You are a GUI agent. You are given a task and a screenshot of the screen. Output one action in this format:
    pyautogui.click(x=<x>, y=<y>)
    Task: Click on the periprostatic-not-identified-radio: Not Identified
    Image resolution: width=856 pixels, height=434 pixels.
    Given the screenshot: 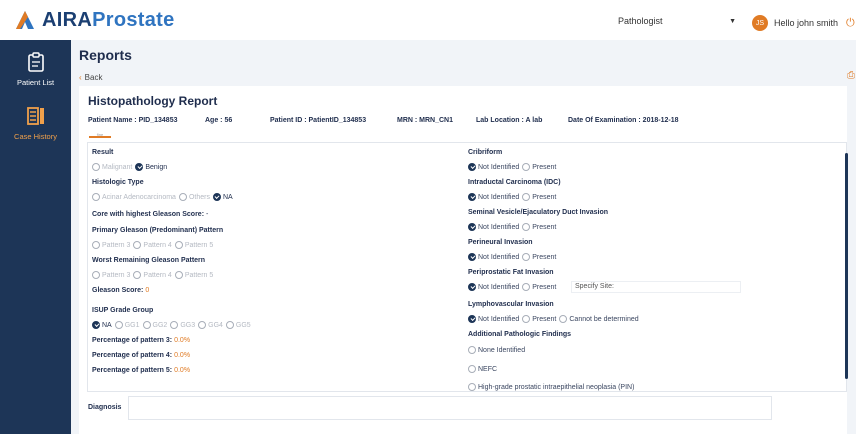 What is the action you would take?
    pyautogui.click(x=493, y=287)
    